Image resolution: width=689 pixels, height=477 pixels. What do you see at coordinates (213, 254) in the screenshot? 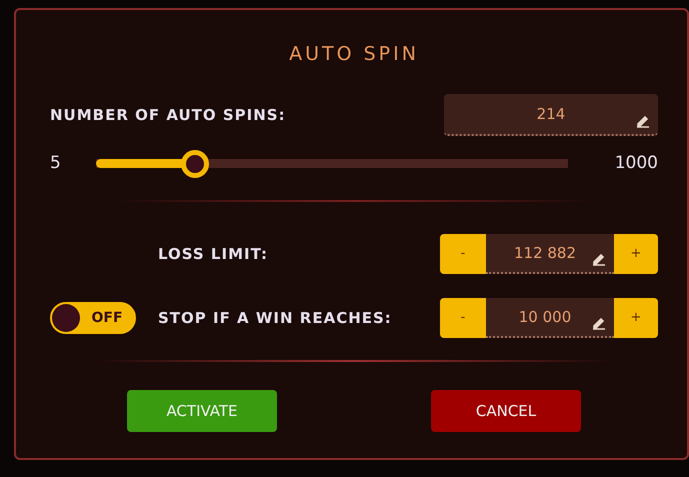
I see `limit-label: LOSS LIMIT:` at bounding box center [213, 254].